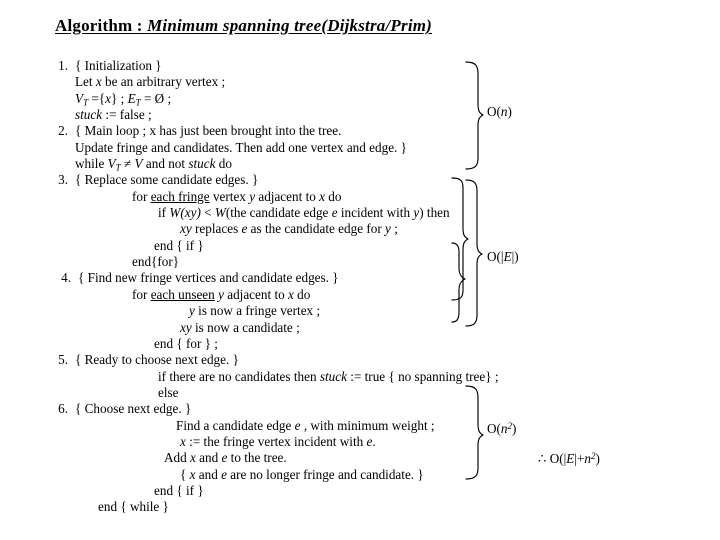 The width and height of the screenshot is (720, 540). What do you see at coordinates (180, 196) in the screenshot?
I see `each-fringe-underlined: each fringe` at bounding box center [180, 196].